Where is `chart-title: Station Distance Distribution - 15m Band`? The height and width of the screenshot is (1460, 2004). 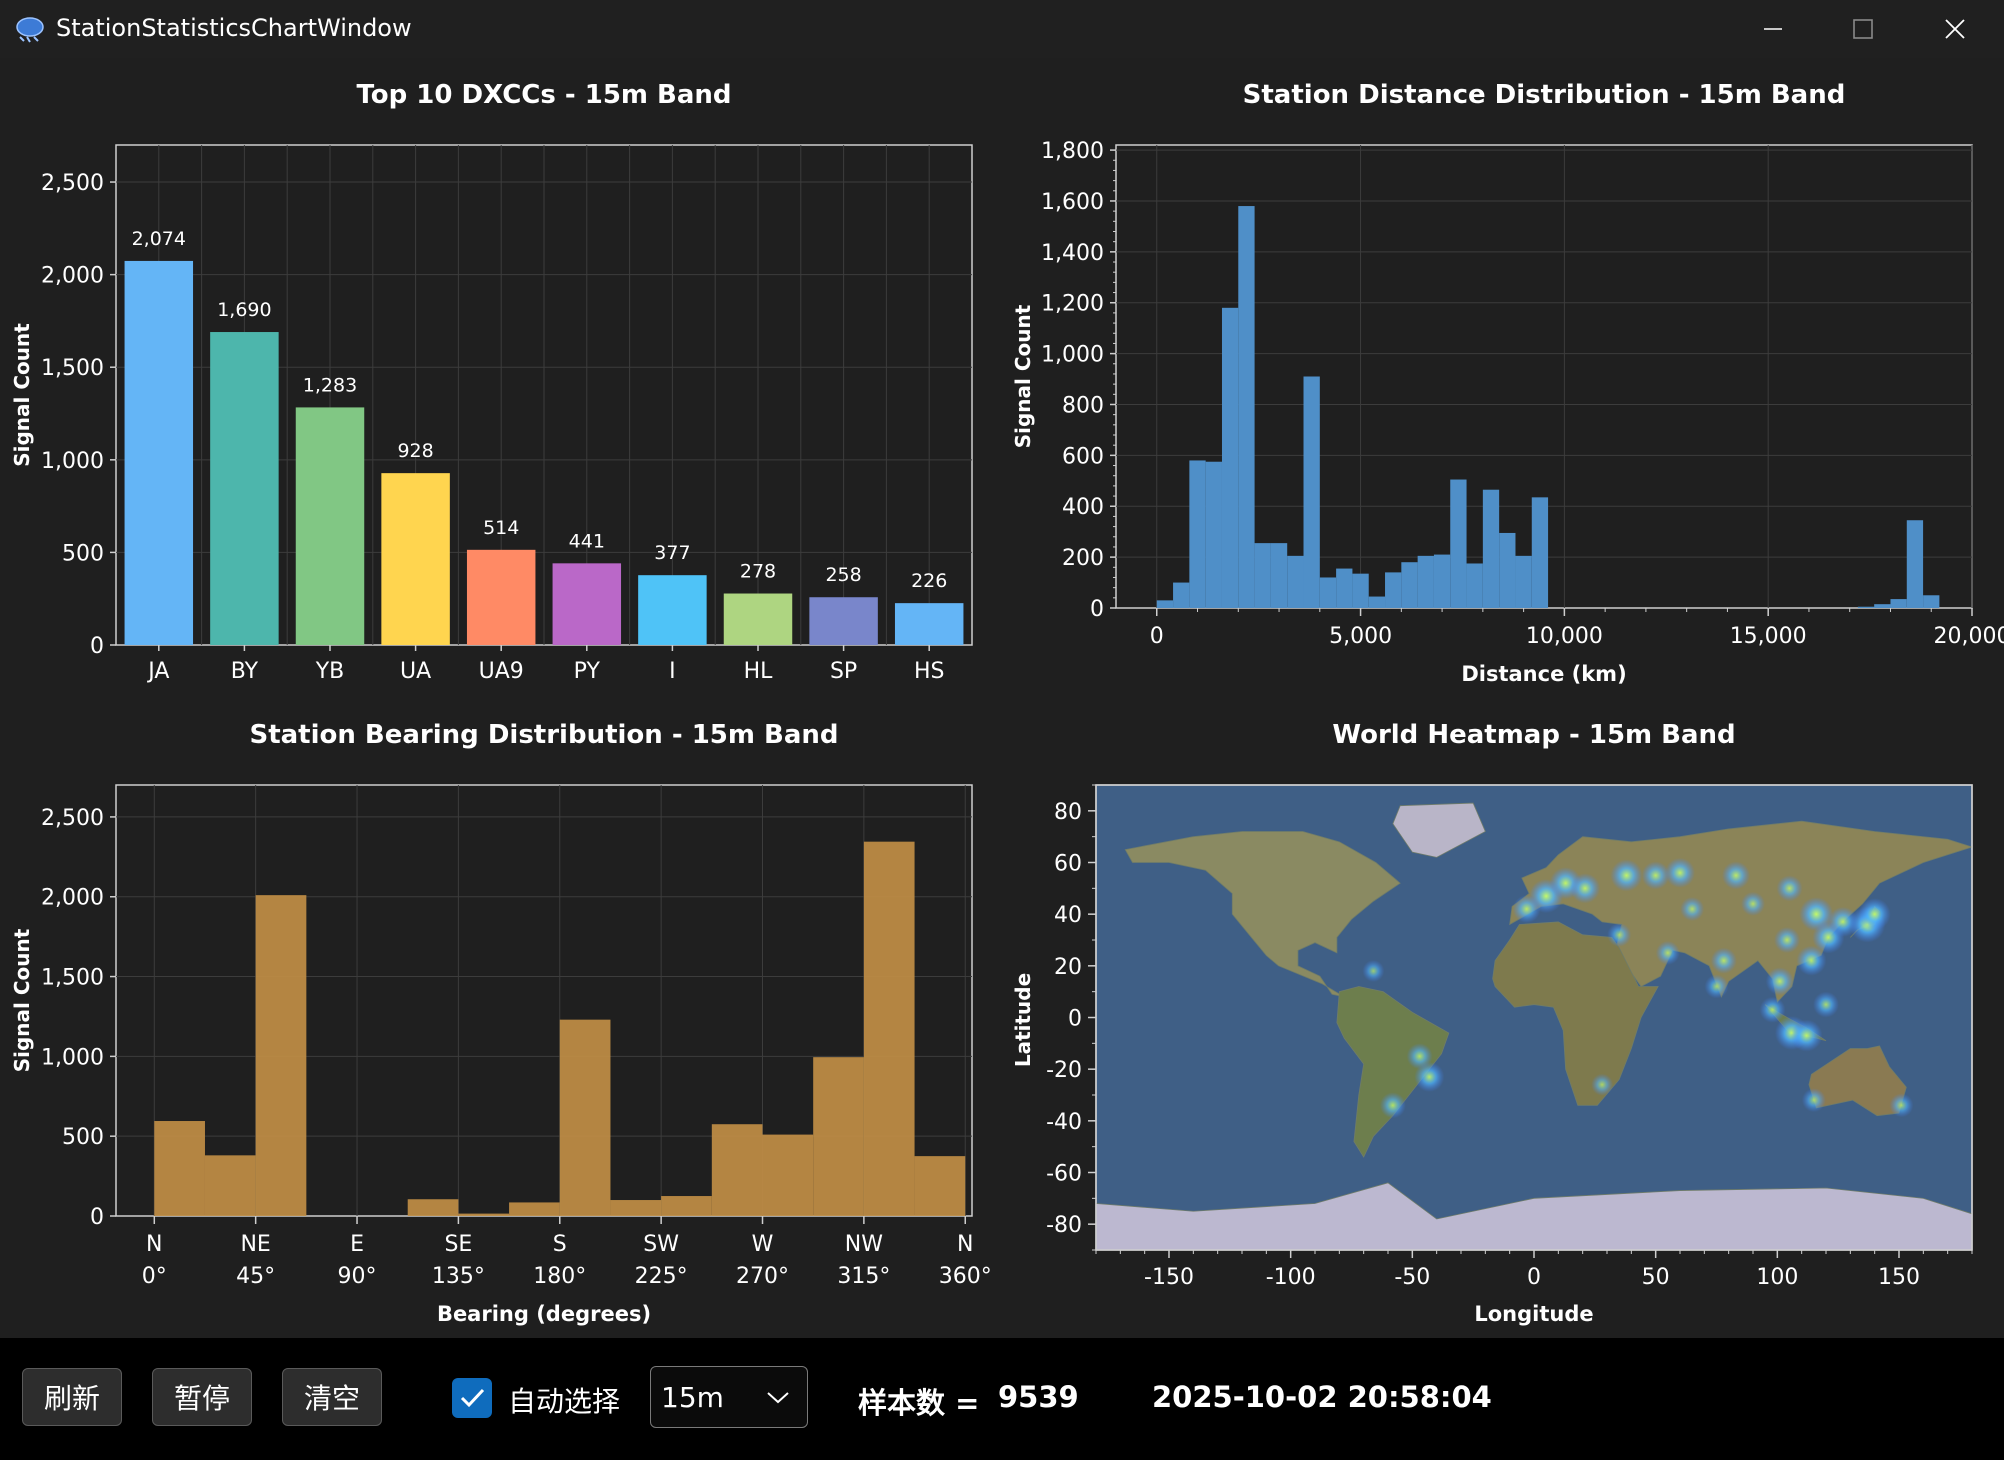 chart-title: Station Distance Distribution - 15m Band is located at coordinates (1544, 95).